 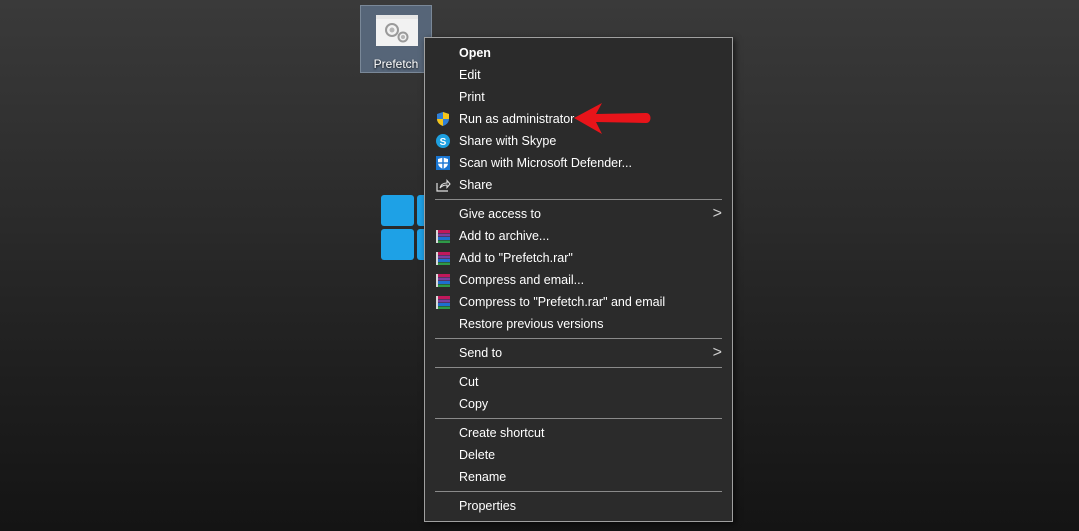 I want to click on share-icon, so click(x=443, y=185).